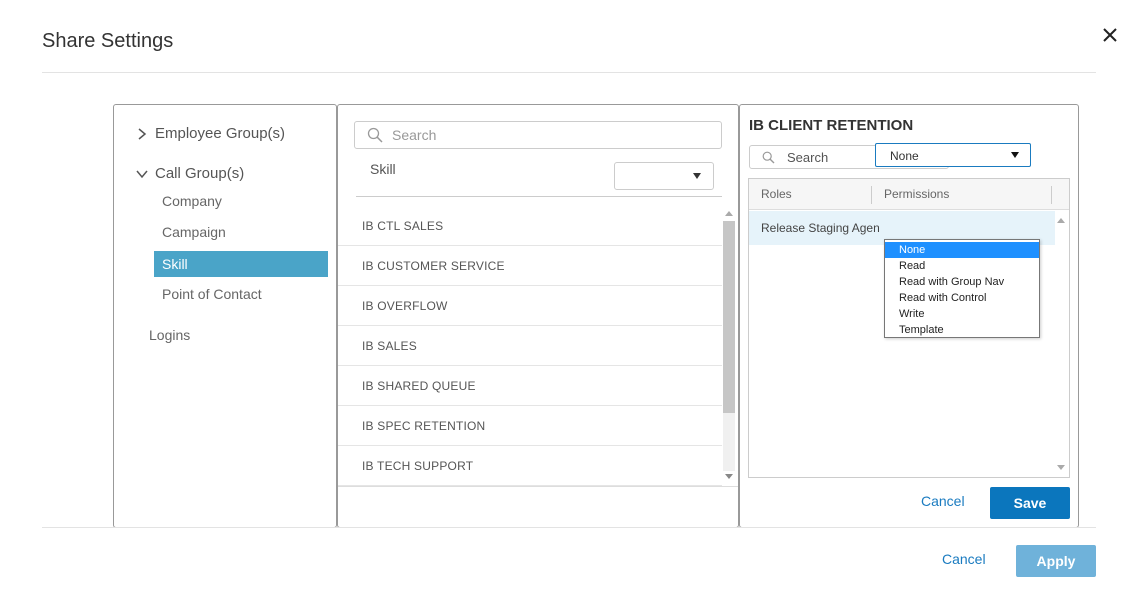  I want to click on column-header-permissions: Permissions, so click(917, 194).